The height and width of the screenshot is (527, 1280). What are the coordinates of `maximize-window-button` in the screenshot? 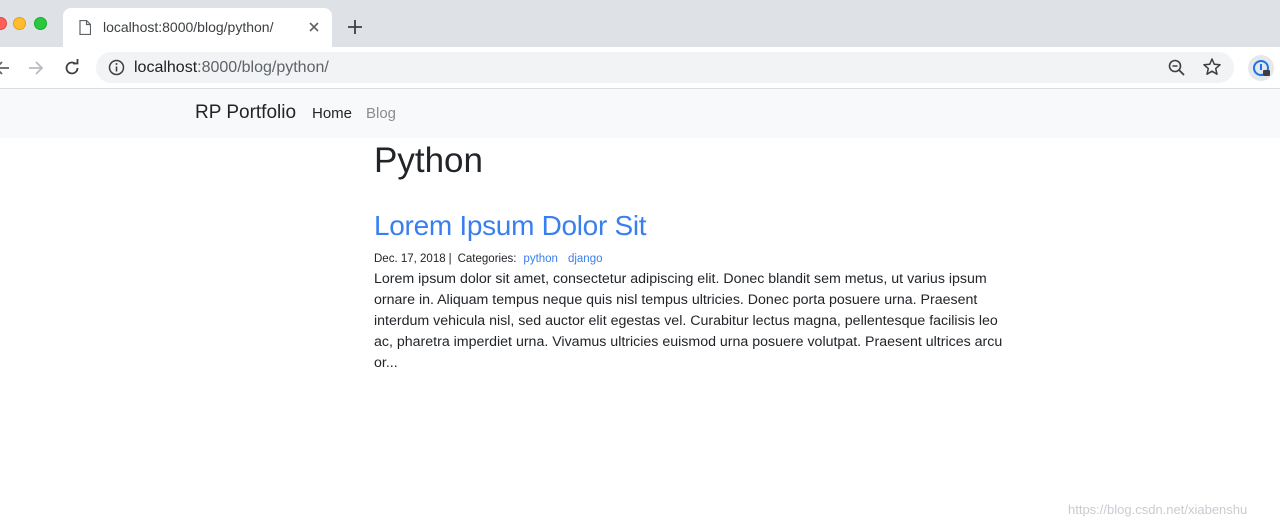 It's located at (40, 23).